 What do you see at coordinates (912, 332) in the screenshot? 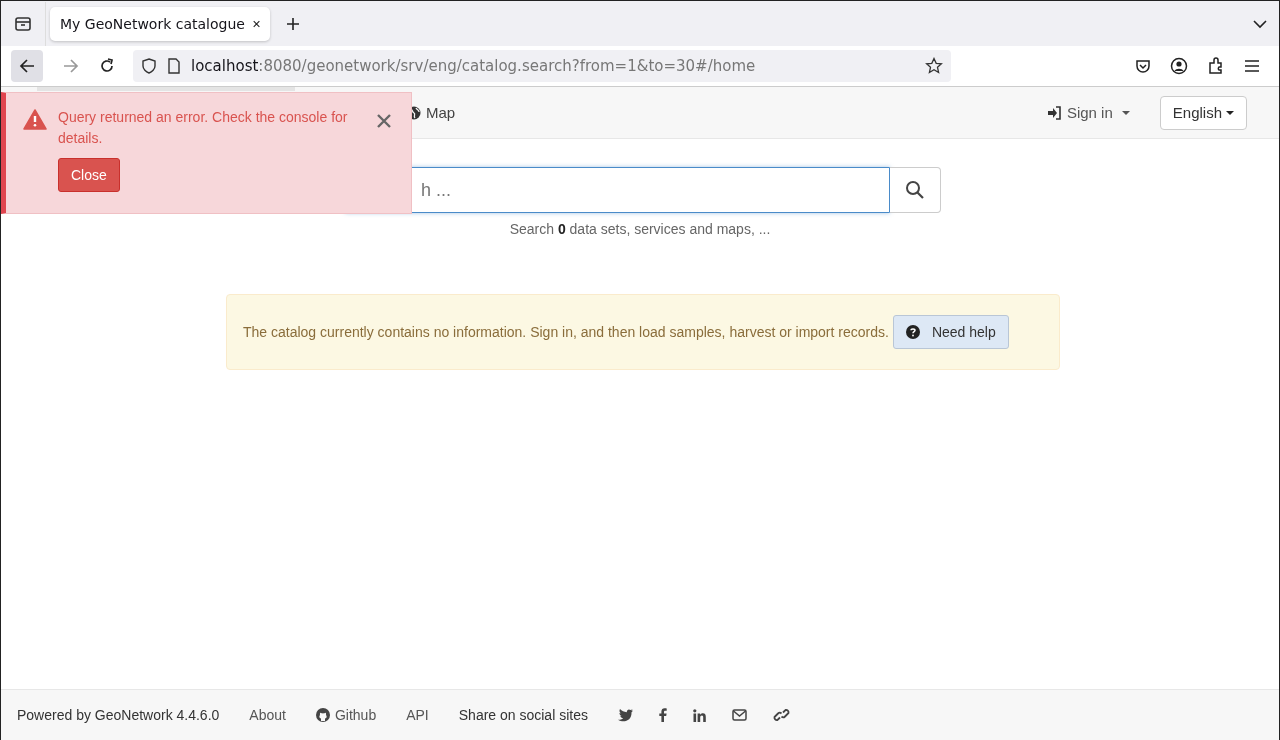
I see `question-icon` at bounding box center [912, 332].